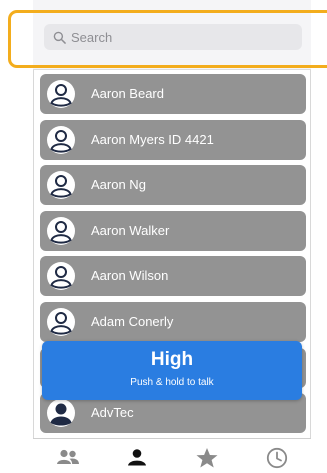 This screenshot has width=327, height=473. I want to click on star-icon, so click(207, 458).